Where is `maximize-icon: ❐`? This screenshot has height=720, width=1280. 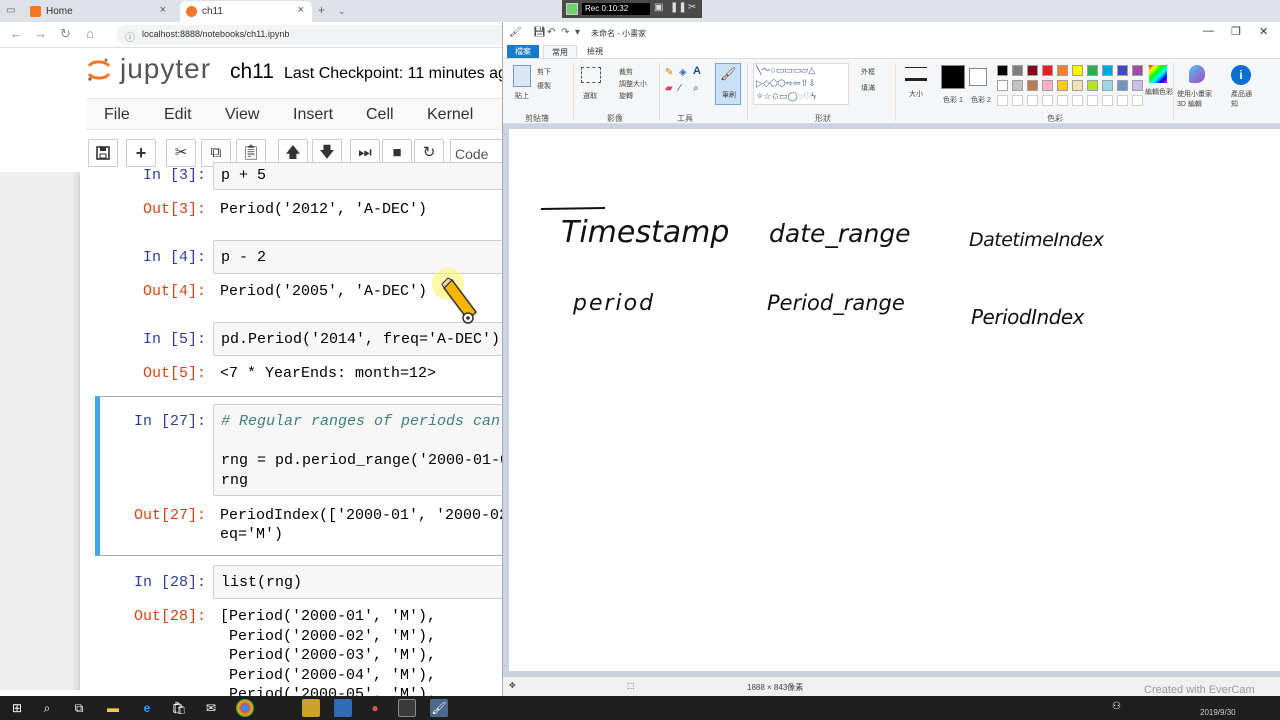
maximize-icon: ❐ is located at coordinates (1236, 31).